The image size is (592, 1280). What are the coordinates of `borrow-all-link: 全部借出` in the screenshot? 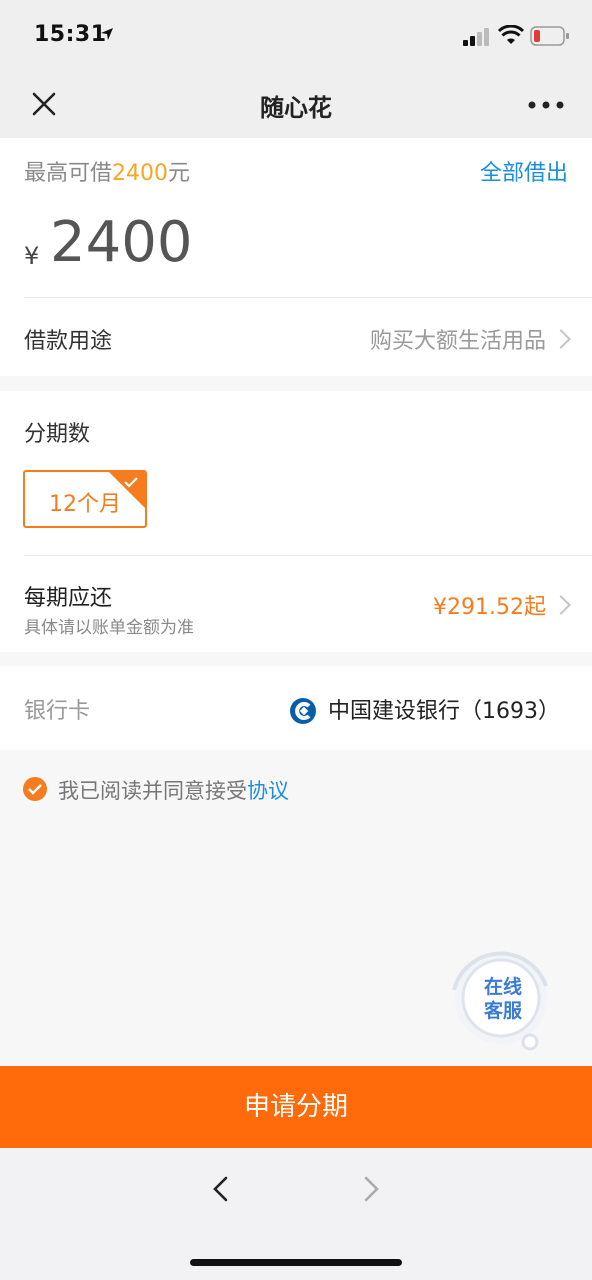 It's located at (524, 171).